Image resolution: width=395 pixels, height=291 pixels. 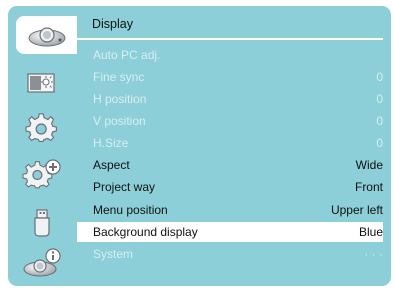 I want to click on menu-item-label: V position, so click(x=119, y=121).